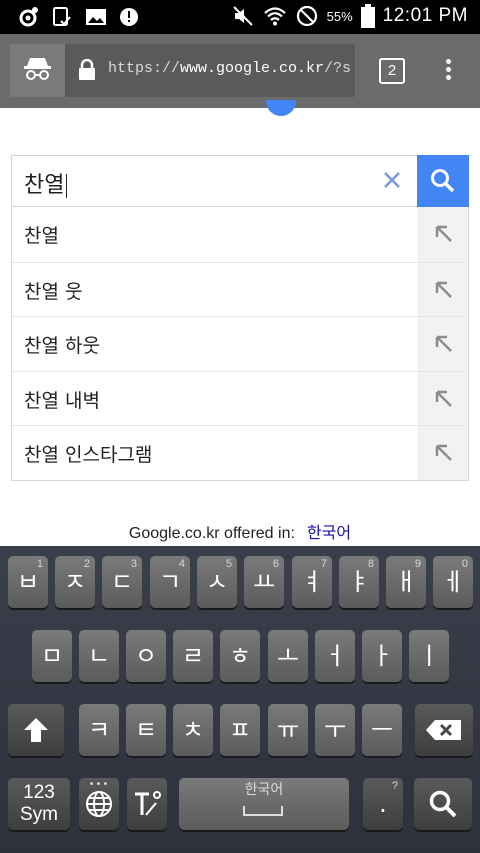 This screenshot has height=853, width=480. Describe the element at coordinates (335, 656) in the screenshot. I see `key: ㅓ` at that location.